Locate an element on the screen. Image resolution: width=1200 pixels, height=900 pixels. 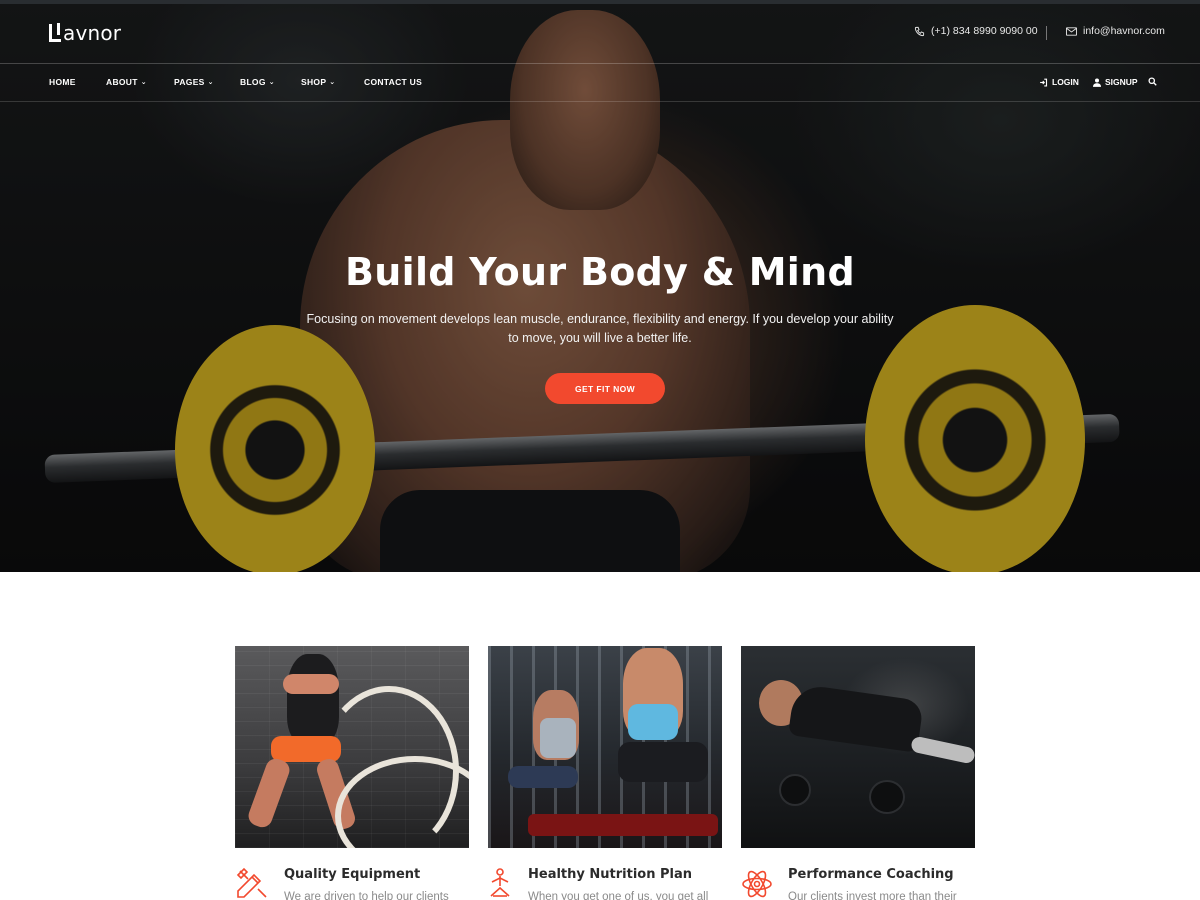
login-link: LOGIN is located at coordinates (1059, 82).